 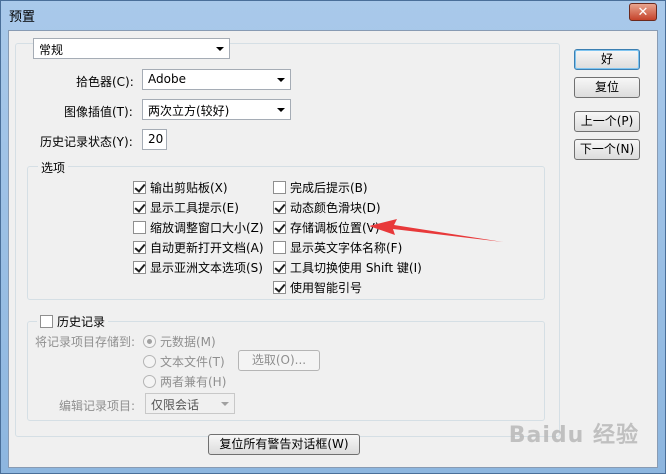 I want to click on color-picker-label: 拾色器(C):, so click(x=105, y=82).